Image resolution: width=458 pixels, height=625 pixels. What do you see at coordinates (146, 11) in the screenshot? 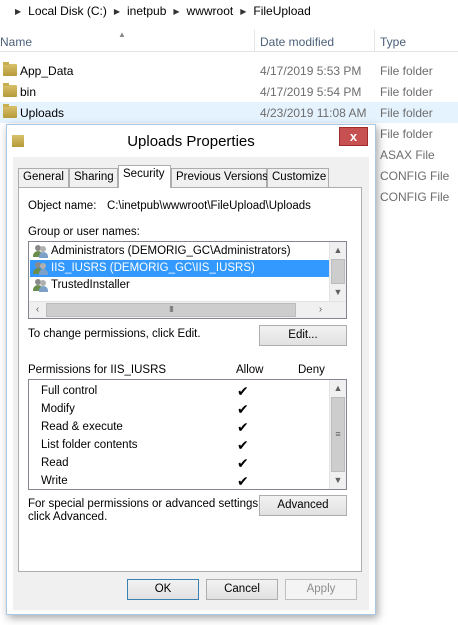
I see `breadcrumb-item-inetpub: inetpub` at bounding box center [146, 11].